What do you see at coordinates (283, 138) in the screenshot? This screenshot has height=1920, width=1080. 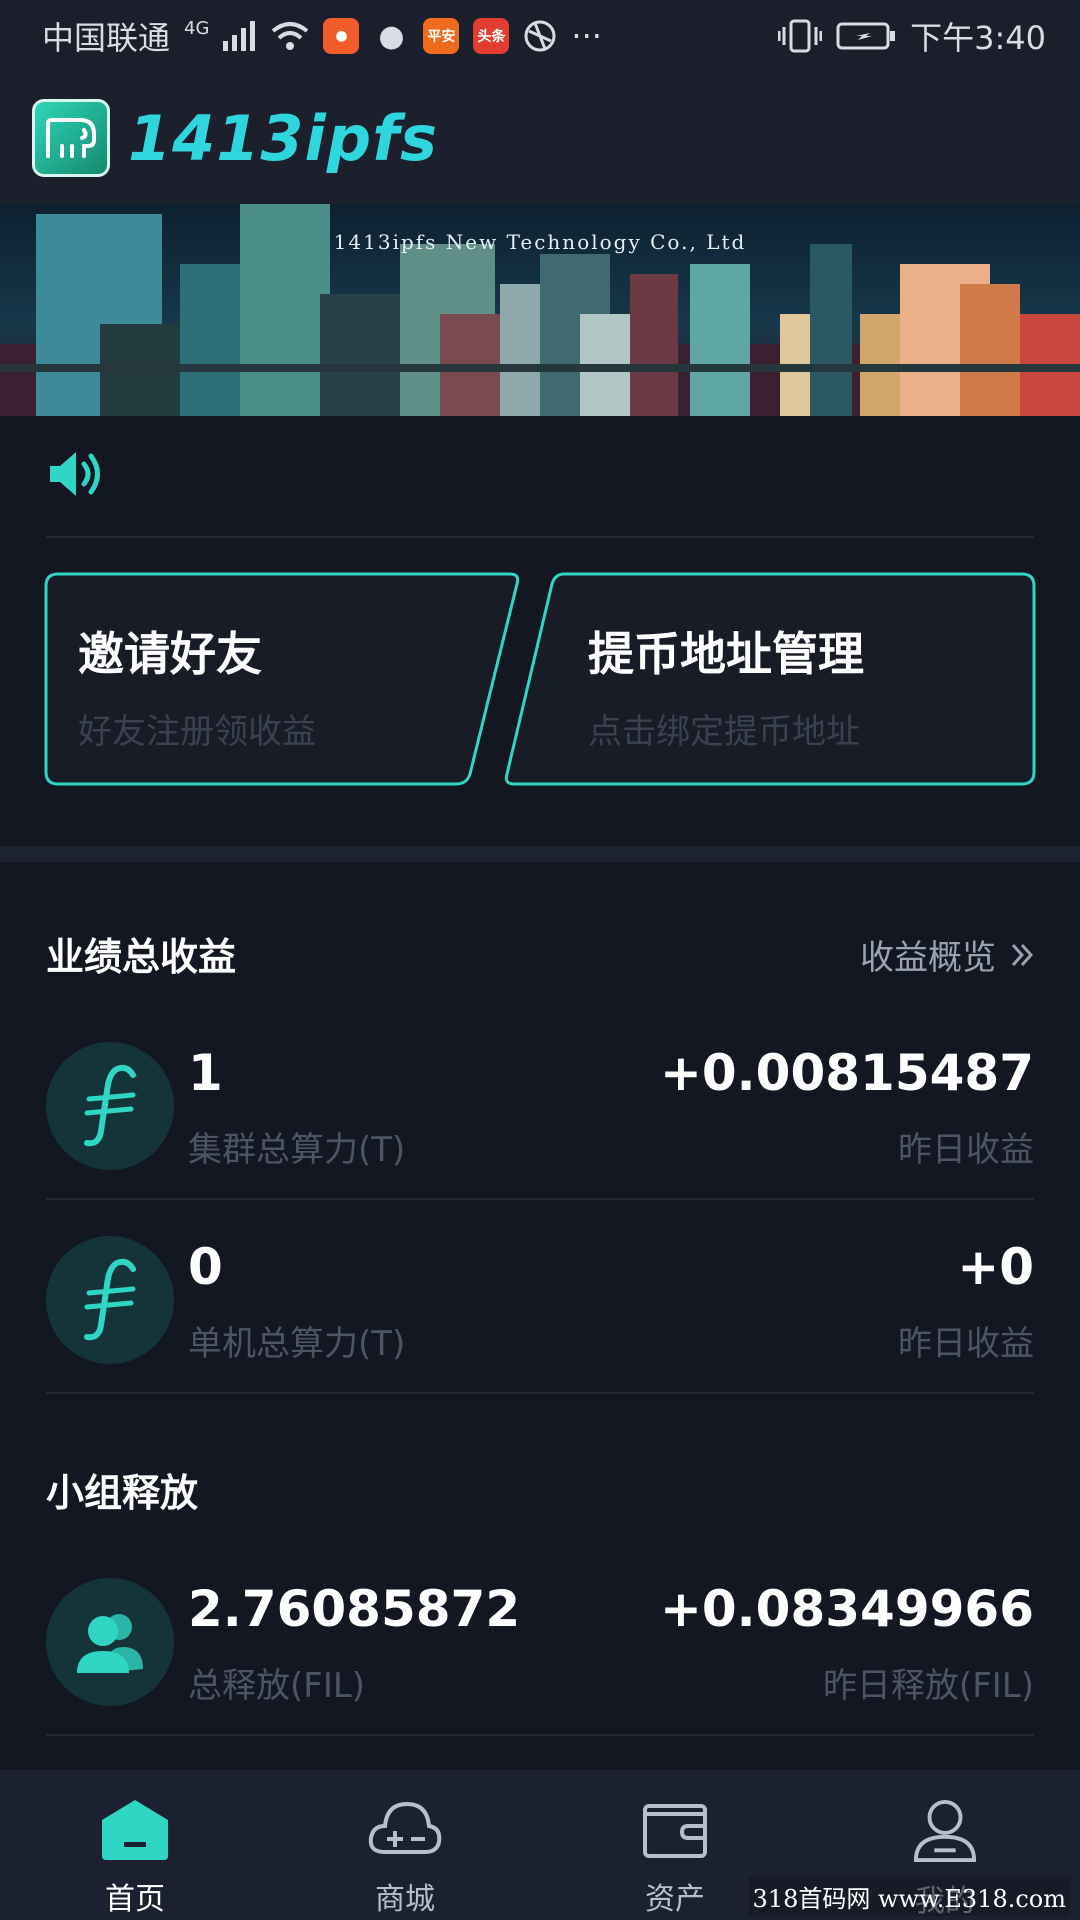 I see `app-name: 1413ipfs` at bounding box center [283, 138].